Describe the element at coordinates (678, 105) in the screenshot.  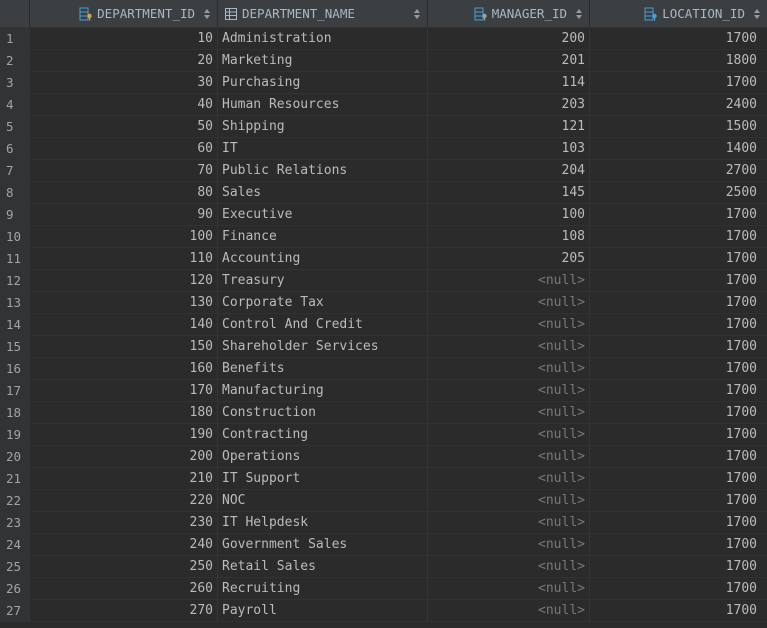
I see `location-id-cell: 2400` at that location.